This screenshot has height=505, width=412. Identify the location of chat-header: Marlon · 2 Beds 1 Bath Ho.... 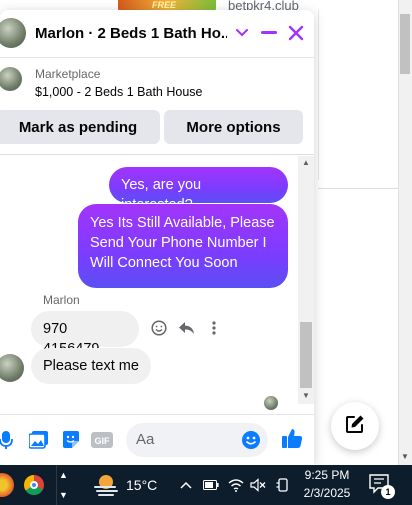
(157, 34).